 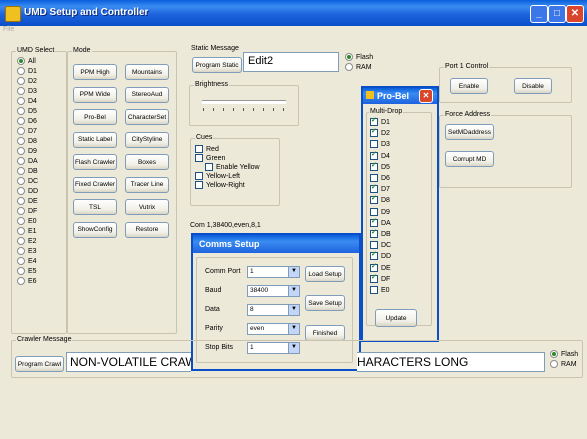 What do you see at coordinates (380, 166) in the screenshot?
I see `probel-d5-checkbox: D5` at bounding box center [380, 166].